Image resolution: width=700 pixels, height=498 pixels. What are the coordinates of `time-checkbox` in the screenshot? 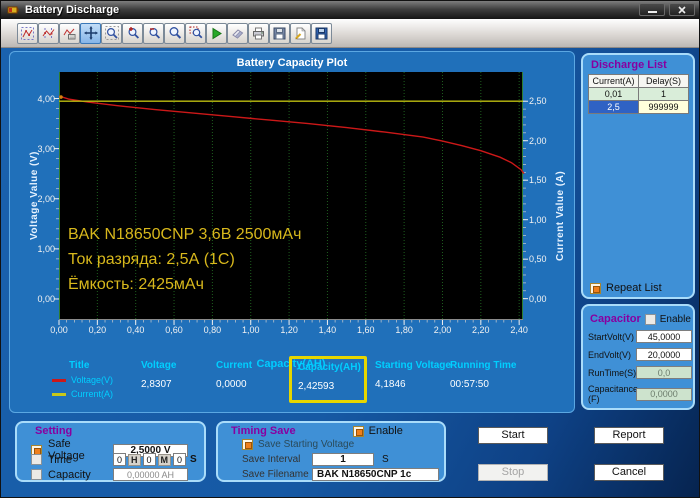 It's located at (36, 459).